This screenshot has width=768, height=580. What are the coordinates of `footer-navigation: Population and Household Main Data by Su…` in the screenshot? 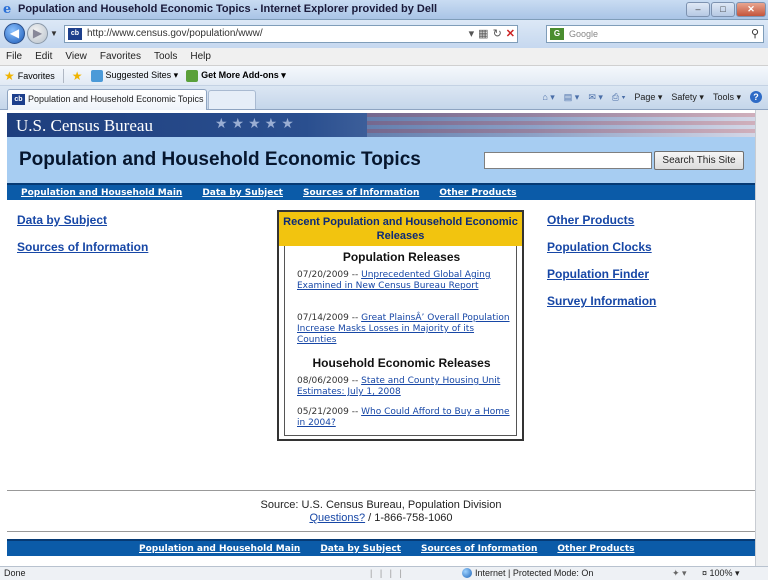 It's located at (381, 547).